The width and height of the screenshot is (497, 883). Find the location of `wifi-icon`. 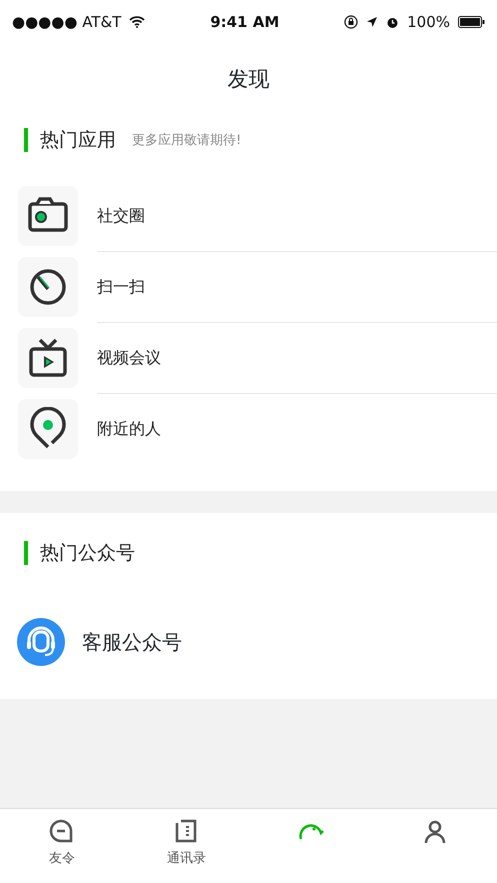

wifi-icon is located at coordinates (137, 22).